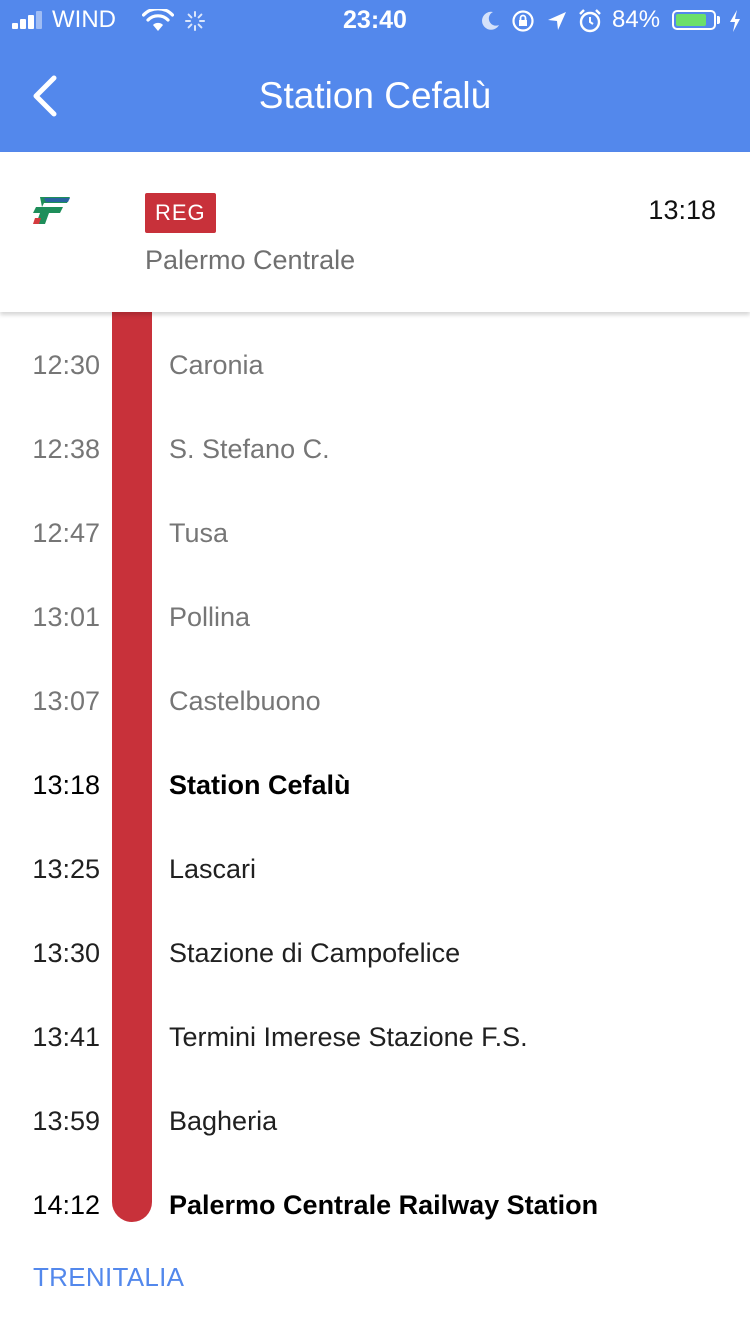 This screenshot has height=1334, width=750. Describe the element at coordinates (694, 20) in the screenshot. I see `battery-icon` at that location.